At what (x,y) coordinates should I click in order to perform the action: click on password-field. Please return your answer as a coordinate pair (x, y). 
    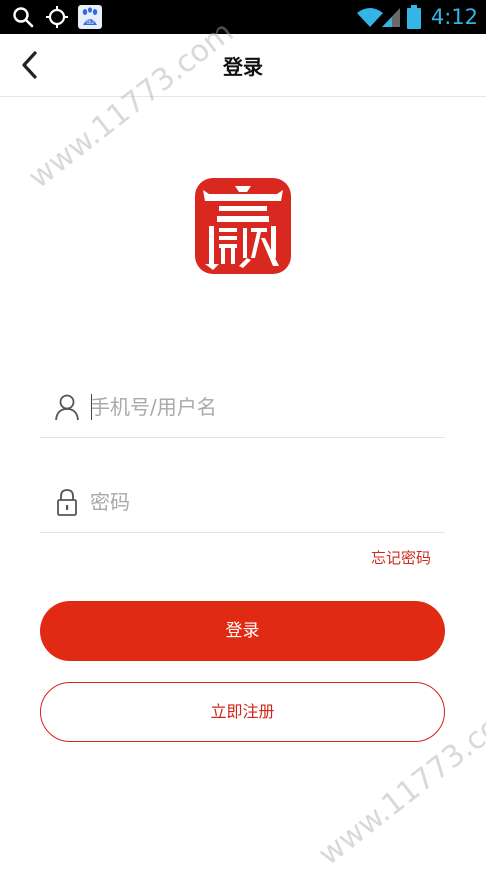
    Looking at the image, I should click on (242, 502).